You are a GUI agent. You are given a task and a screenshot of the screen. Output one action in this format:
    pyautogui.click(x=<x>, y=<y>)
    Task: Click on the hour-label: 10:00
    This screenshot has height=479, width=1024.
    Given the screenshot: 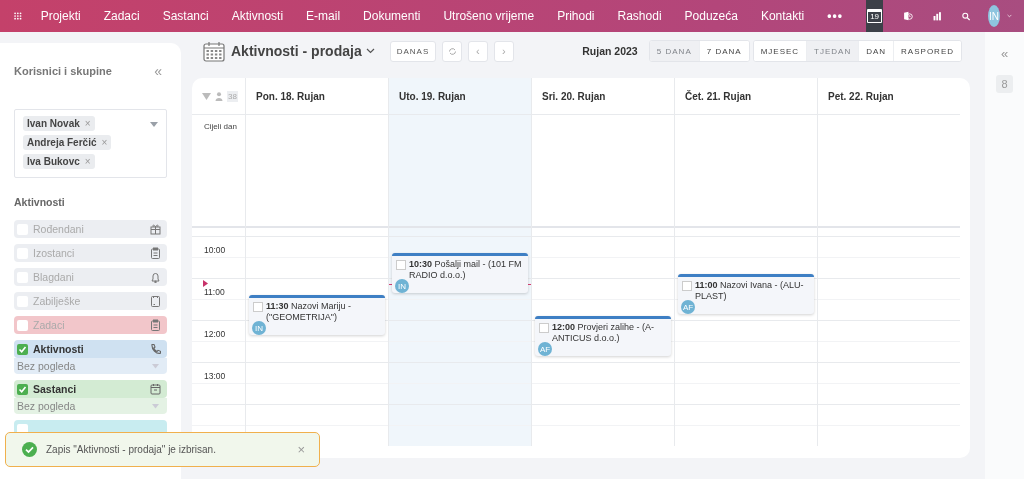 What is the action you would take?
    pyautogui.click(x=215, y=250)
    